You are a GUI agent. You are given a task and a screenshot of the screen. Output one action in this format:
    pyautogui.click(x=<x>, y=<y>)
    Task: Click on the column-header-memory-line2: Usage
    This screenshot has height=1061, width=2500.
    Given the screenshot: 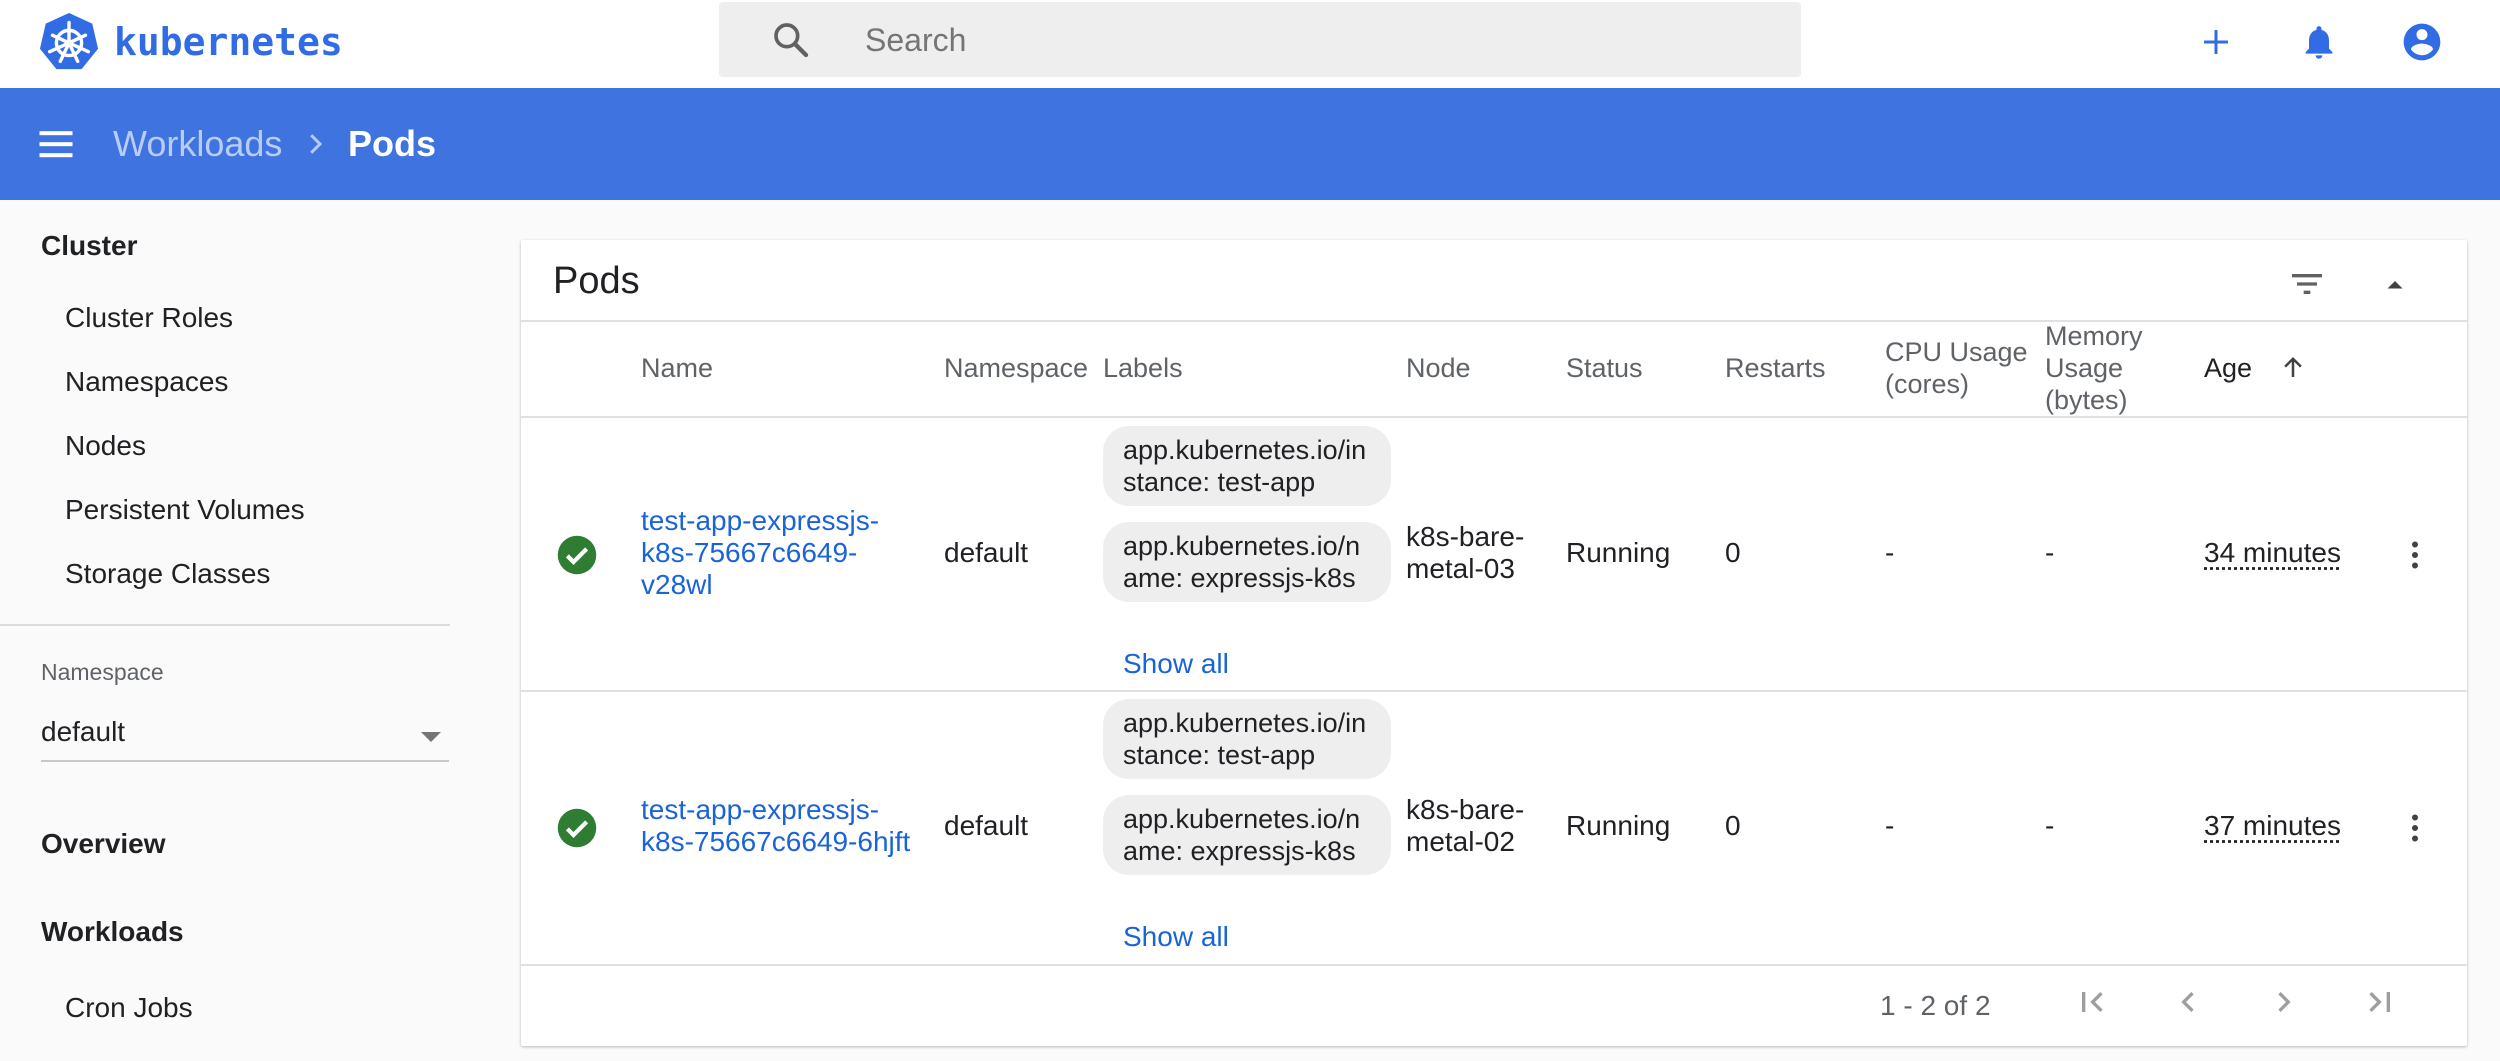 What is the action you would take?
    pyautogui.click(x=2084, y=368)
    